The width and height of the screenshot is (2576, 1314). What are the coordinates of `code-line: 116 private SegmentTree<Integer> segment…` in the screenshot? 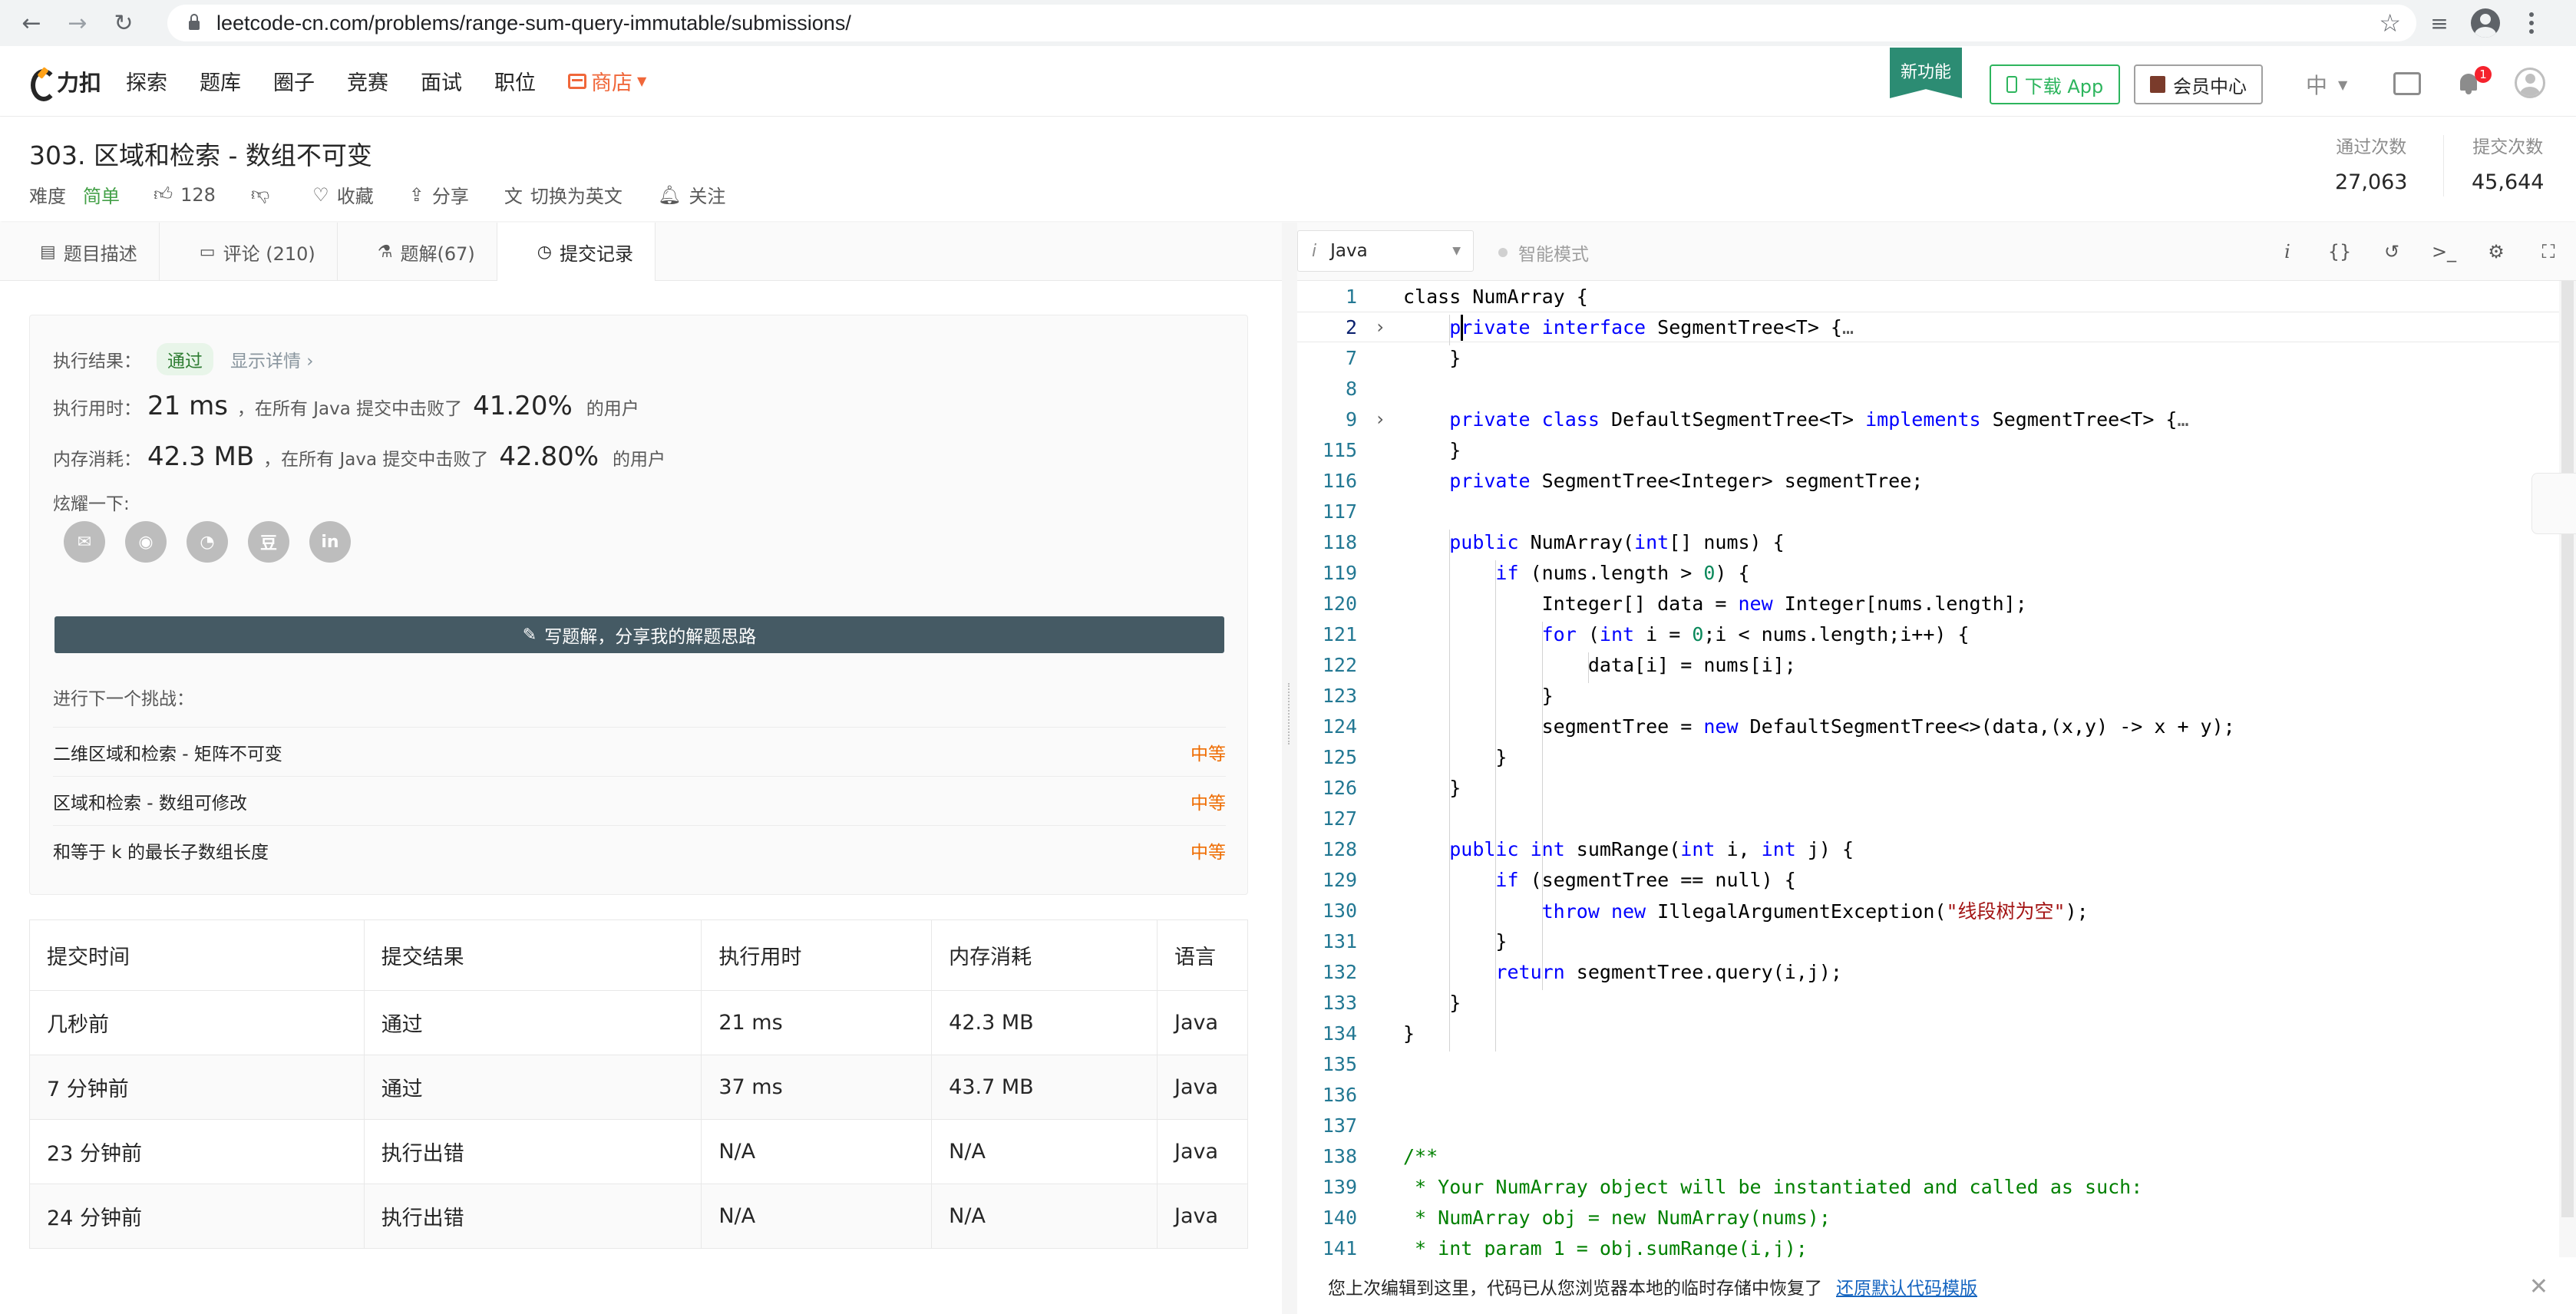 It's located at (1928, 480).